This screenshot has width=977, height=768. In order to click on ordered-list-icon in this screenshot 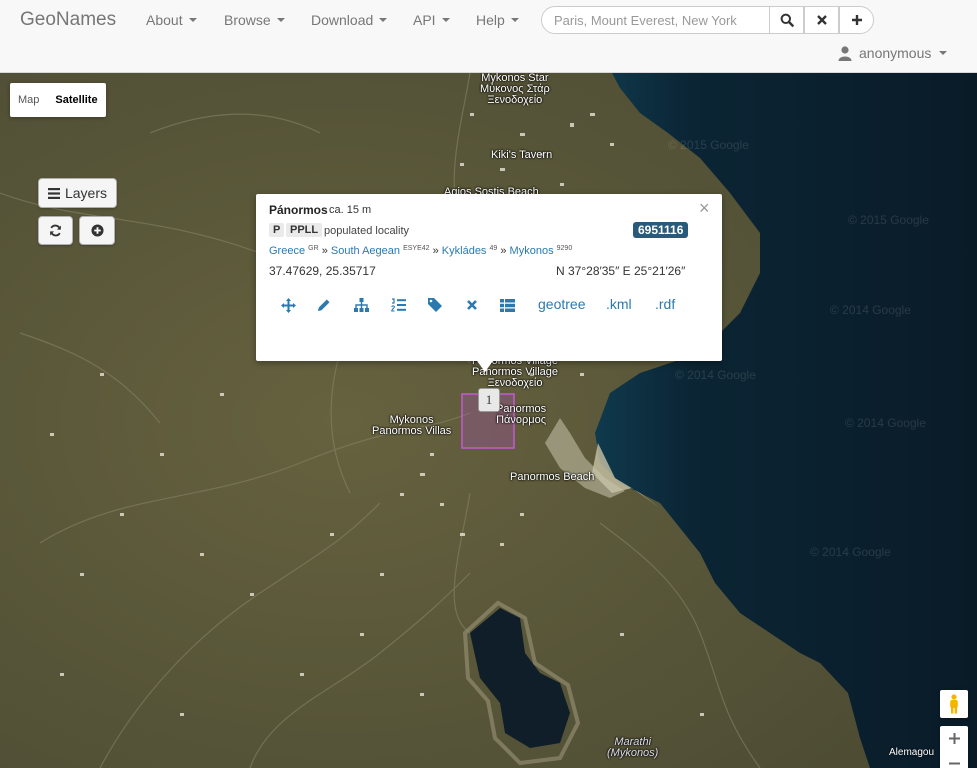, I will do `click(398, 305)`.